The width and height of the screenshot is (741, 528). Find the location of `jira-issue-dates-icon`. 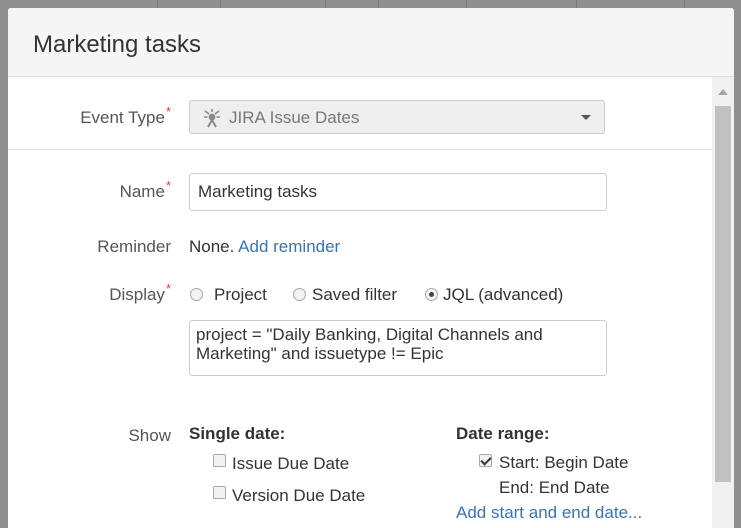

jira-issue-dates-icon is located at coordinates (212, 118).